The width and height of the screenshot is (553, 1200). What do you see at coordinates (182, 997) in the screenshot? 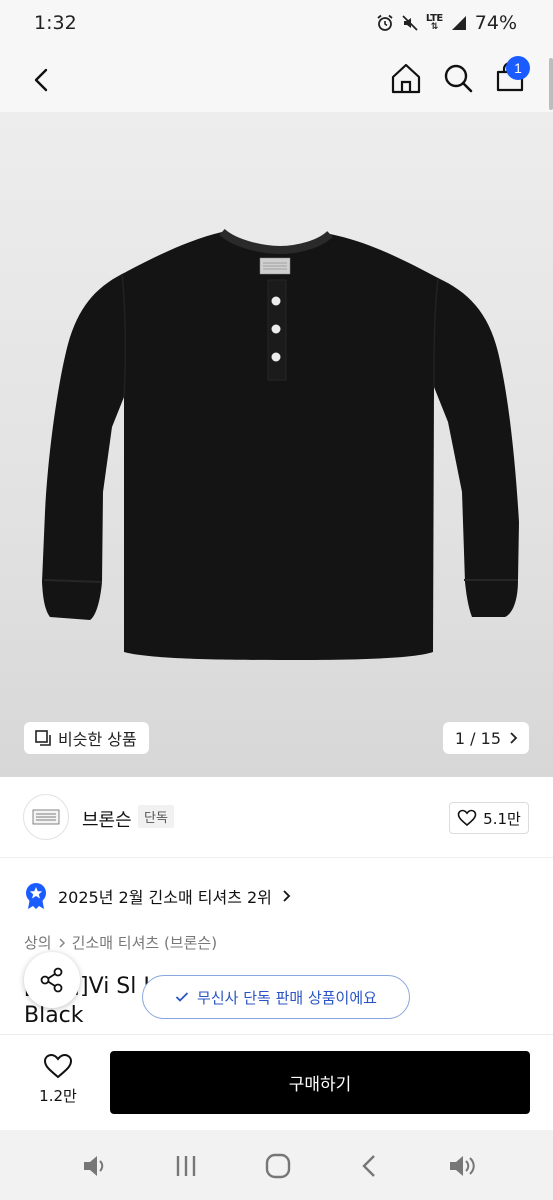
I see `check-icon` at bounding box center [182, 997].